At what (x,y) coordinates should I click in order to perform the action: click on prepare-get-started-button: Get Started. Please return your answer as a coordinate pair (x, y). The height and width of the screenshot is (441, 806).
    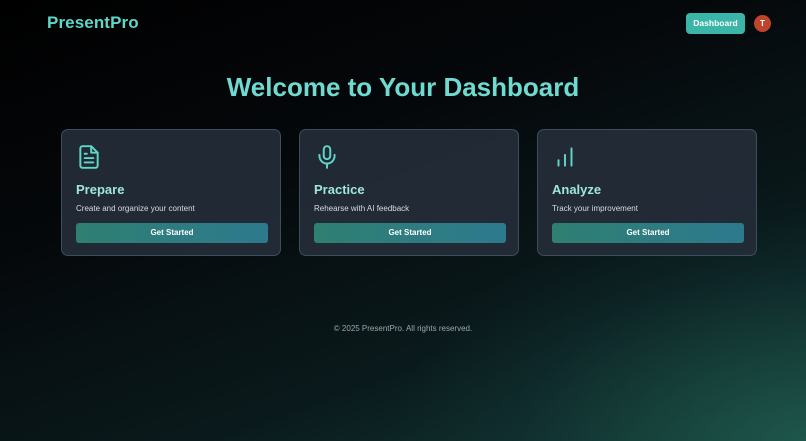
    Looking at the image, I should click on (172, 233).